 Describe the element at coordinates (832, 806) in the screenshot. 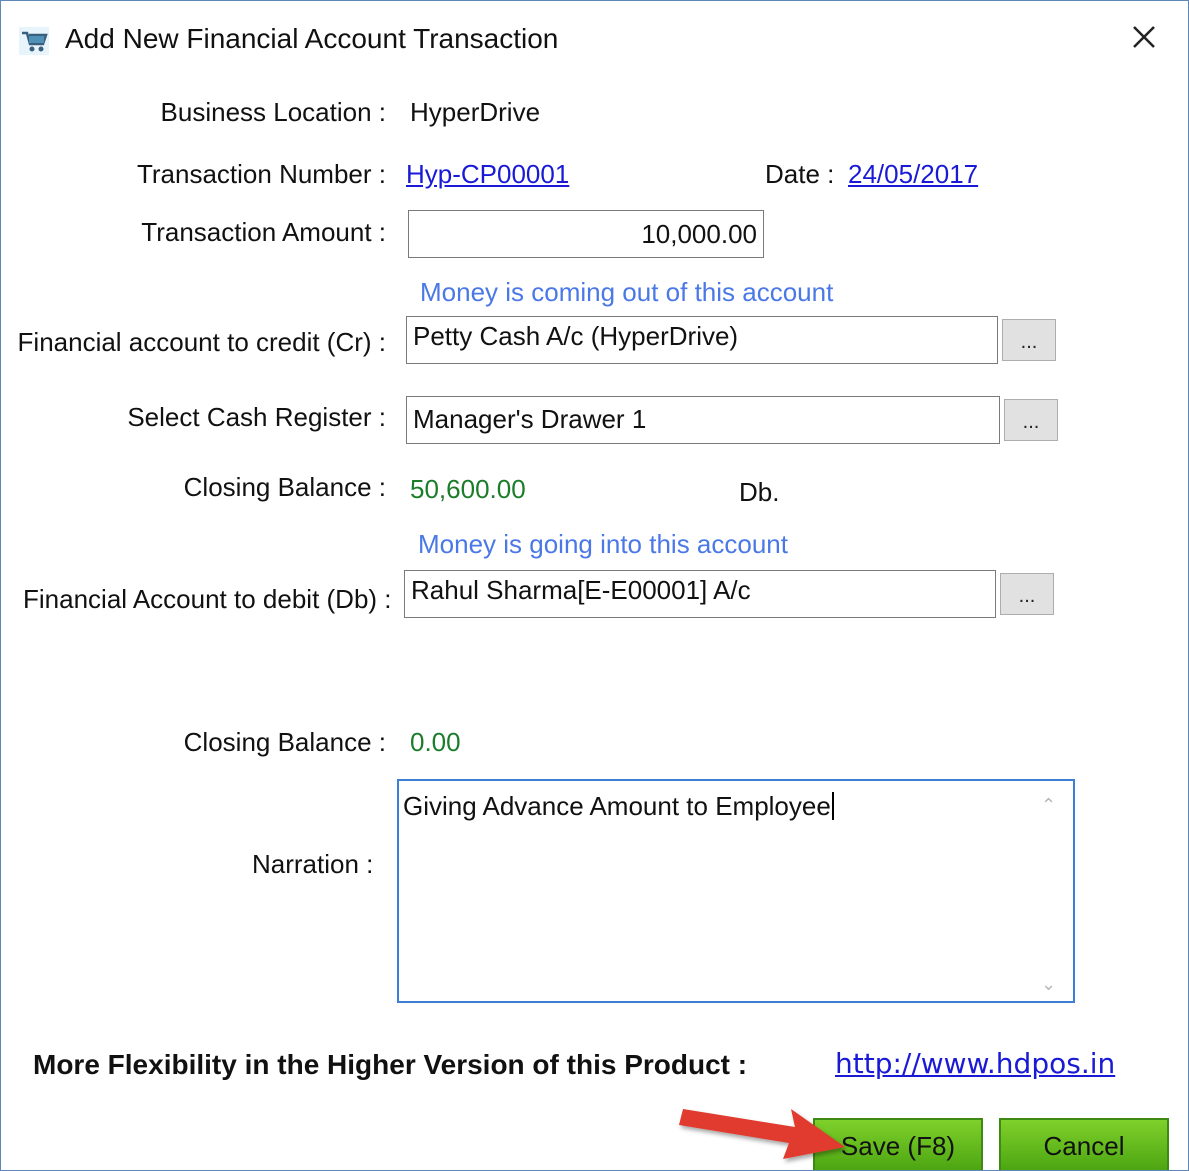

I see `text-caret` at that location.